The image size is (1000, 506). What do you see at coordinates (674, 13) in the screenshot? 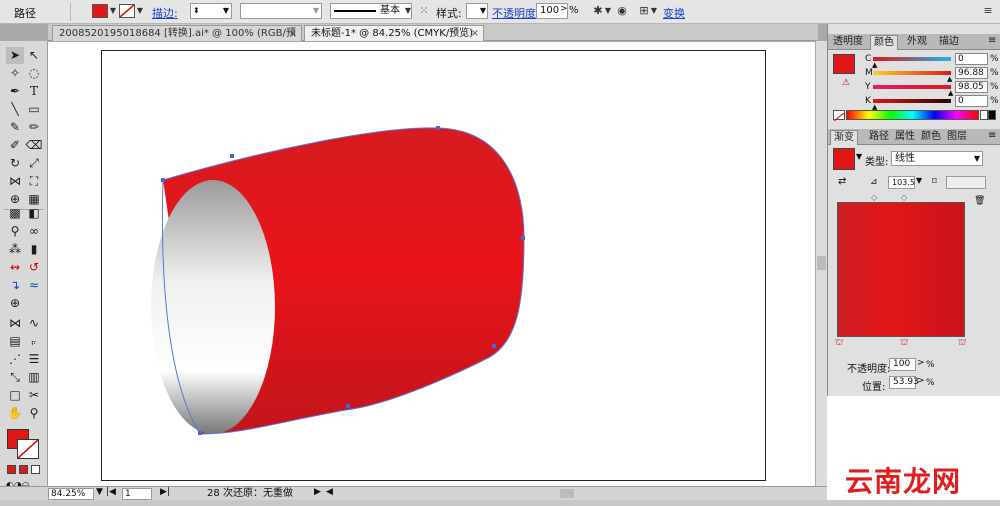
I see `transform-link: 变换` at bounding box center [674, 13].